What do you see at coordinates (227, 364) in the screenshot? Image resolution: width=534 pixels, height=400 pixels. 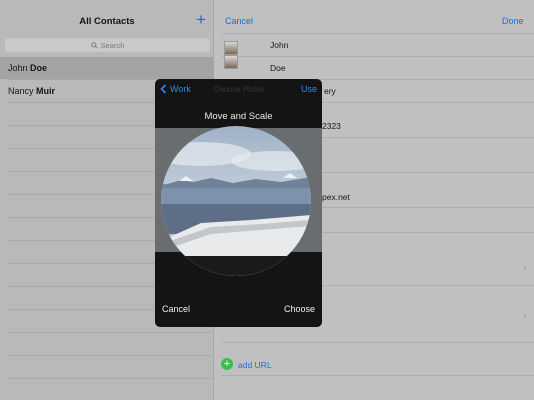 I see `add-url-icon: +` at bounding box center [227, 364].